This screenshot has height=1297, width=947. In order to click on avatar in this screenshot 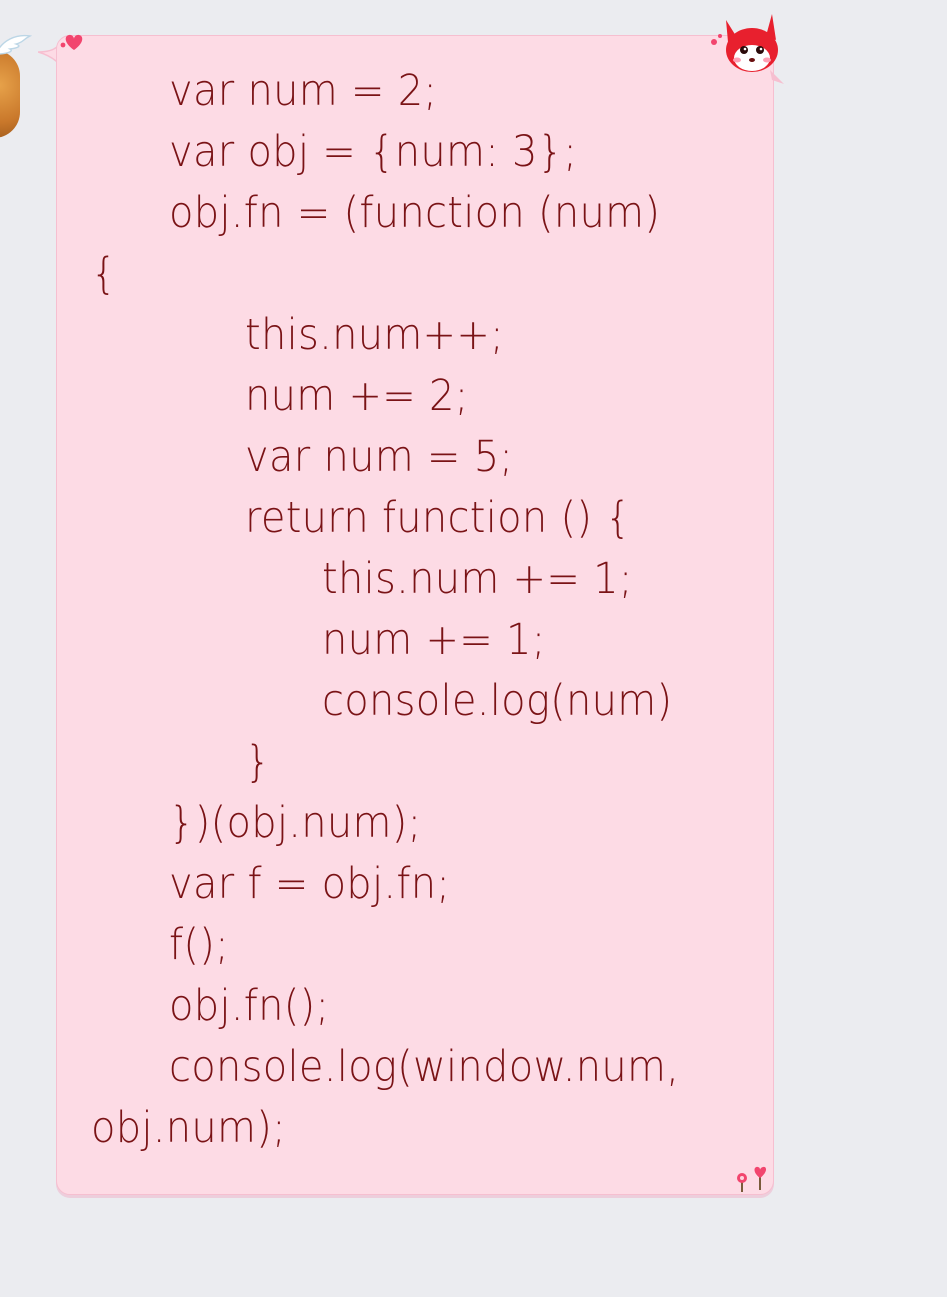, I will do `click(10, 94)`.